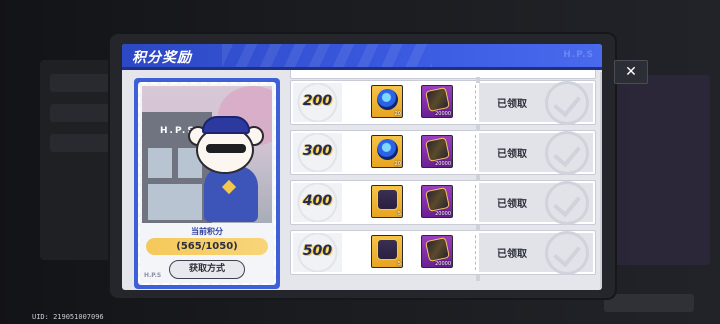 Image resolution: width=720 pixels, height=324 pixels. What do you see at coordinates (226, 125) in the screenshot?
I see `police-cap` at bounding box center [226, 125].